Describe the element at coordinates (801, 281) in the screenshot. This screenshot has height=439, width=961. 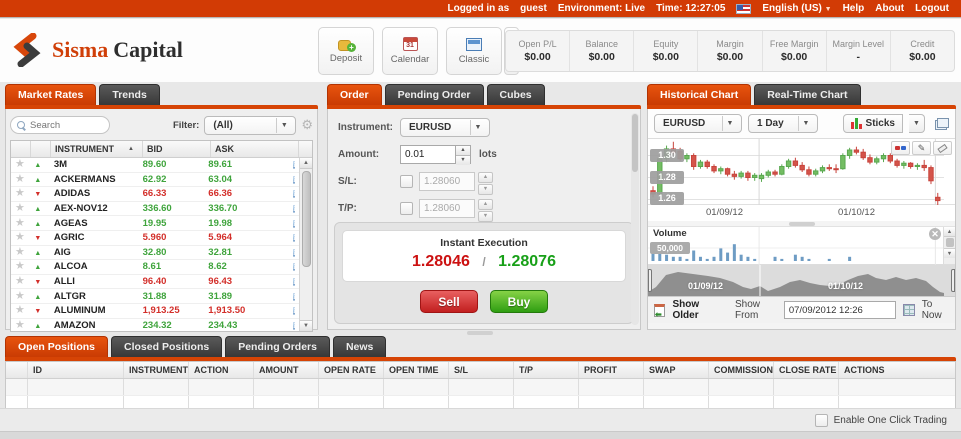
I see `chart-navigator: 01/09/12 01/10/12` at that location.